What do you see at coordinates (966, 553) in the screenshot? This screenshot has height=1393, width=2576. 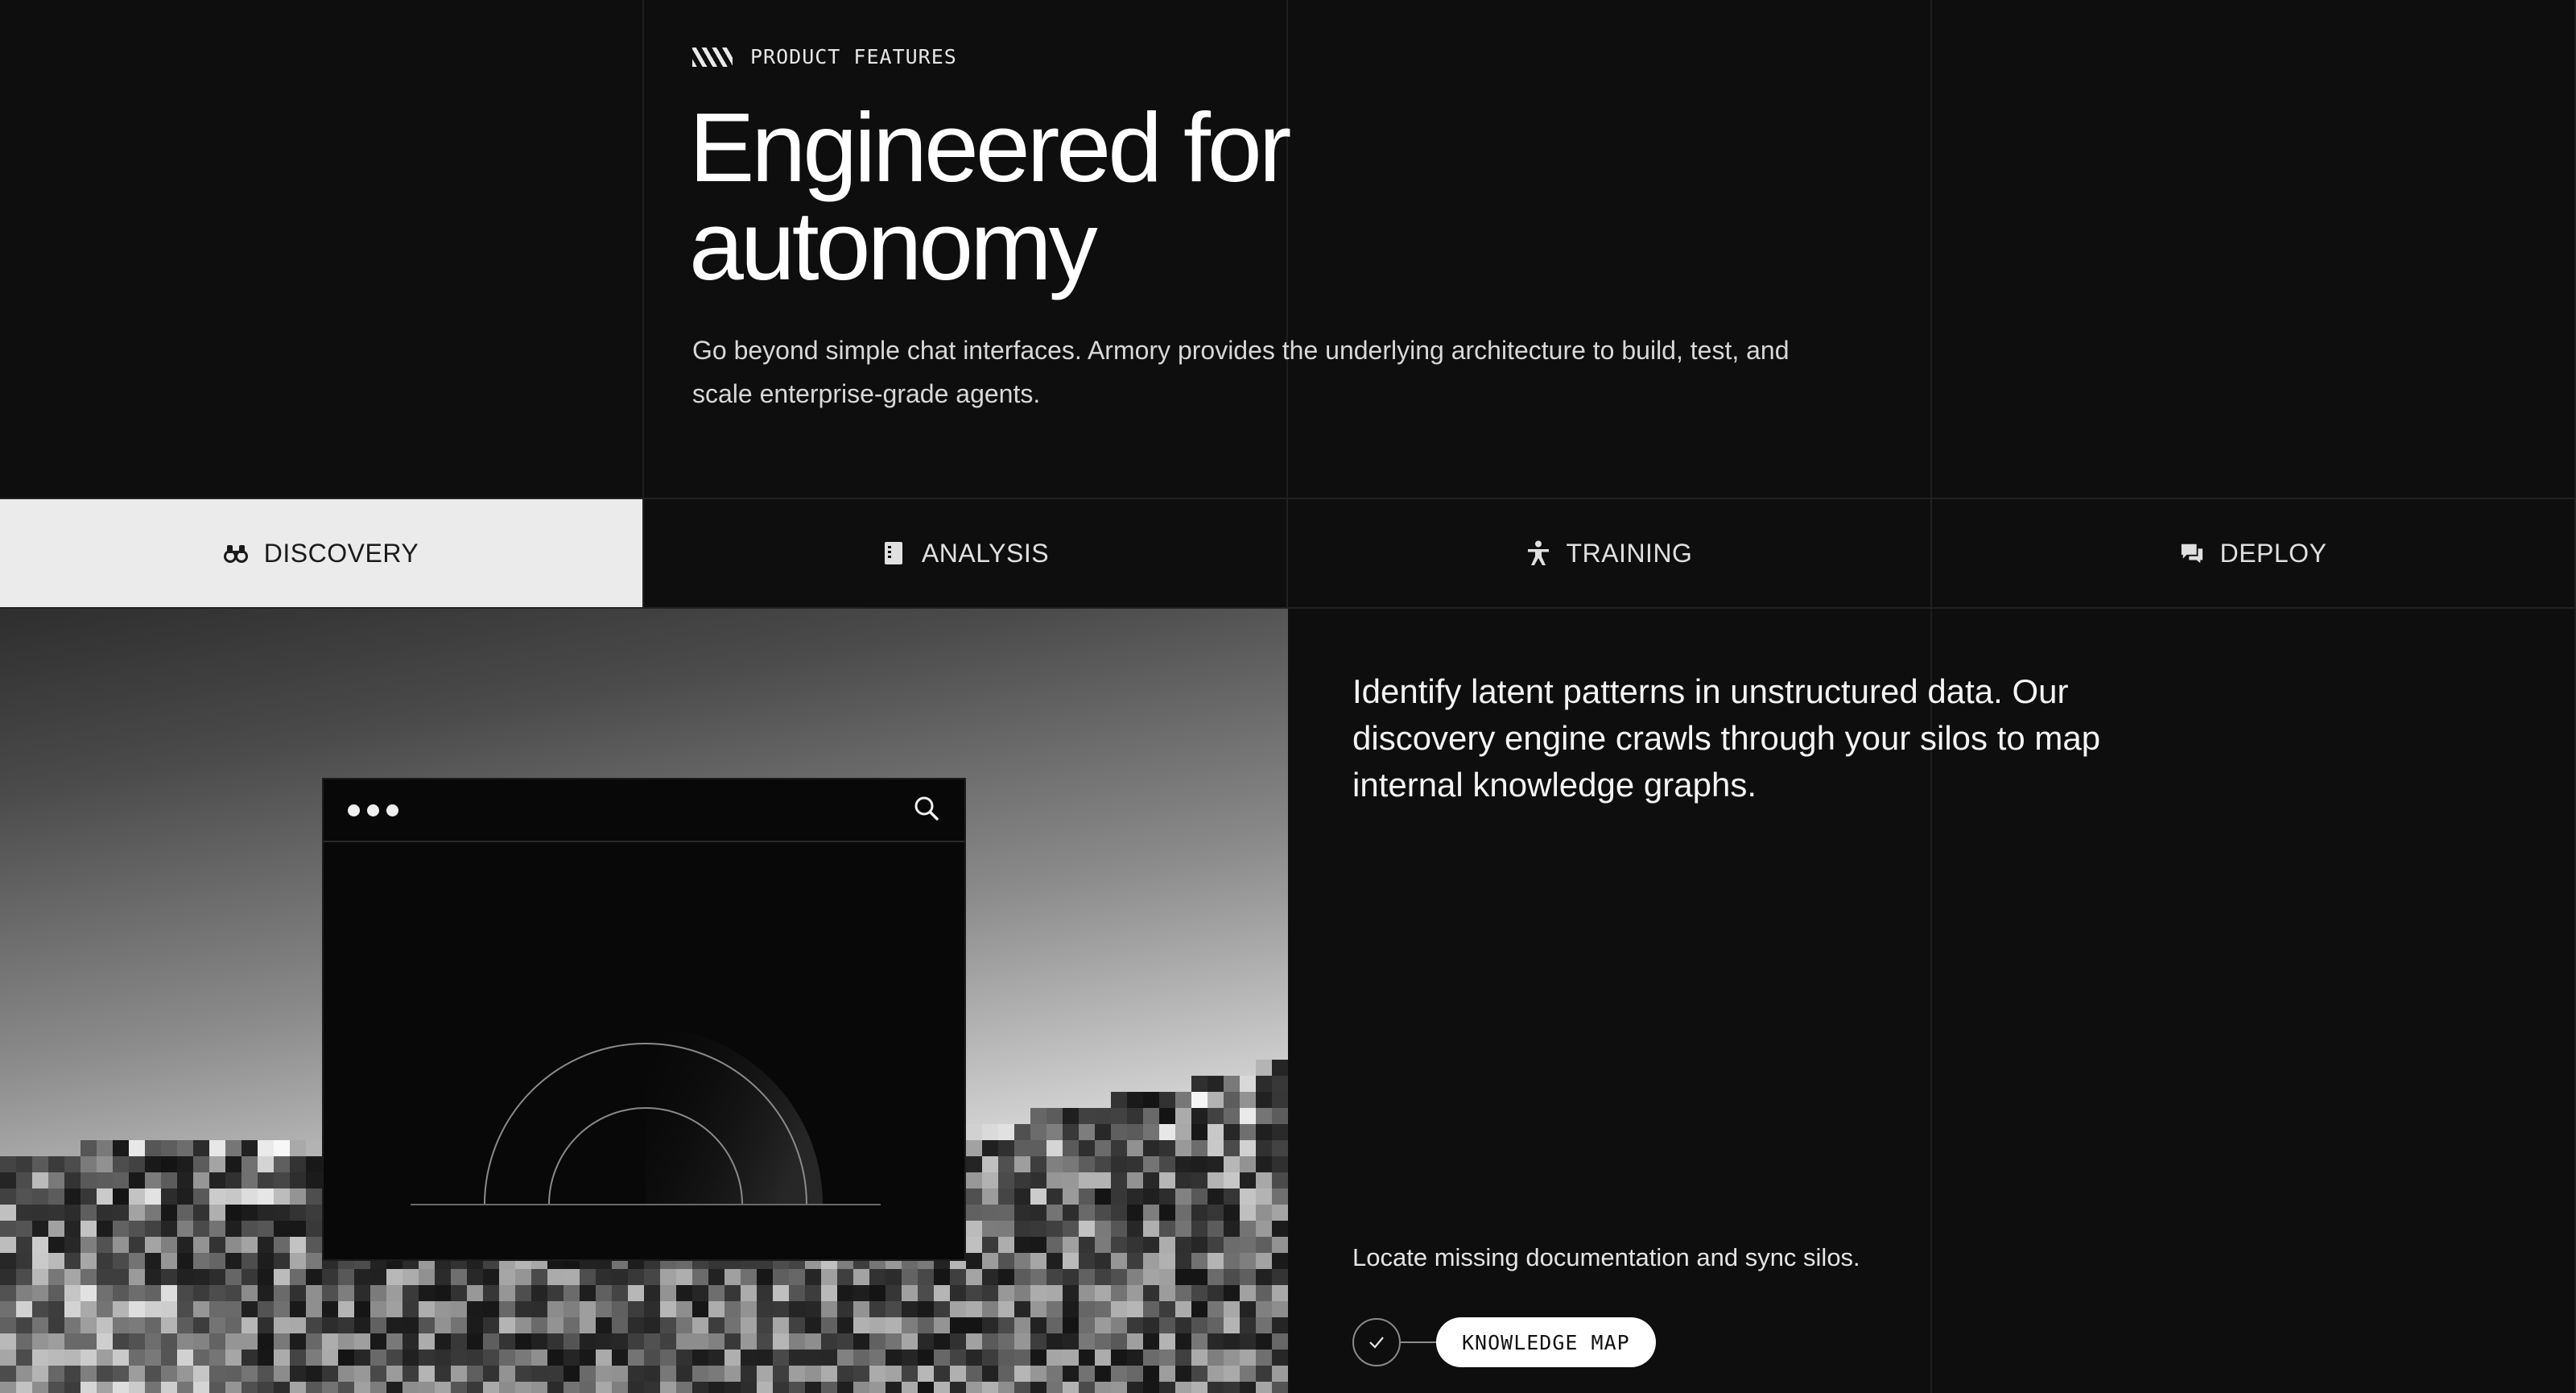 I see `tab-analysis: ANALYSIS` at bounding box center [966, 553].